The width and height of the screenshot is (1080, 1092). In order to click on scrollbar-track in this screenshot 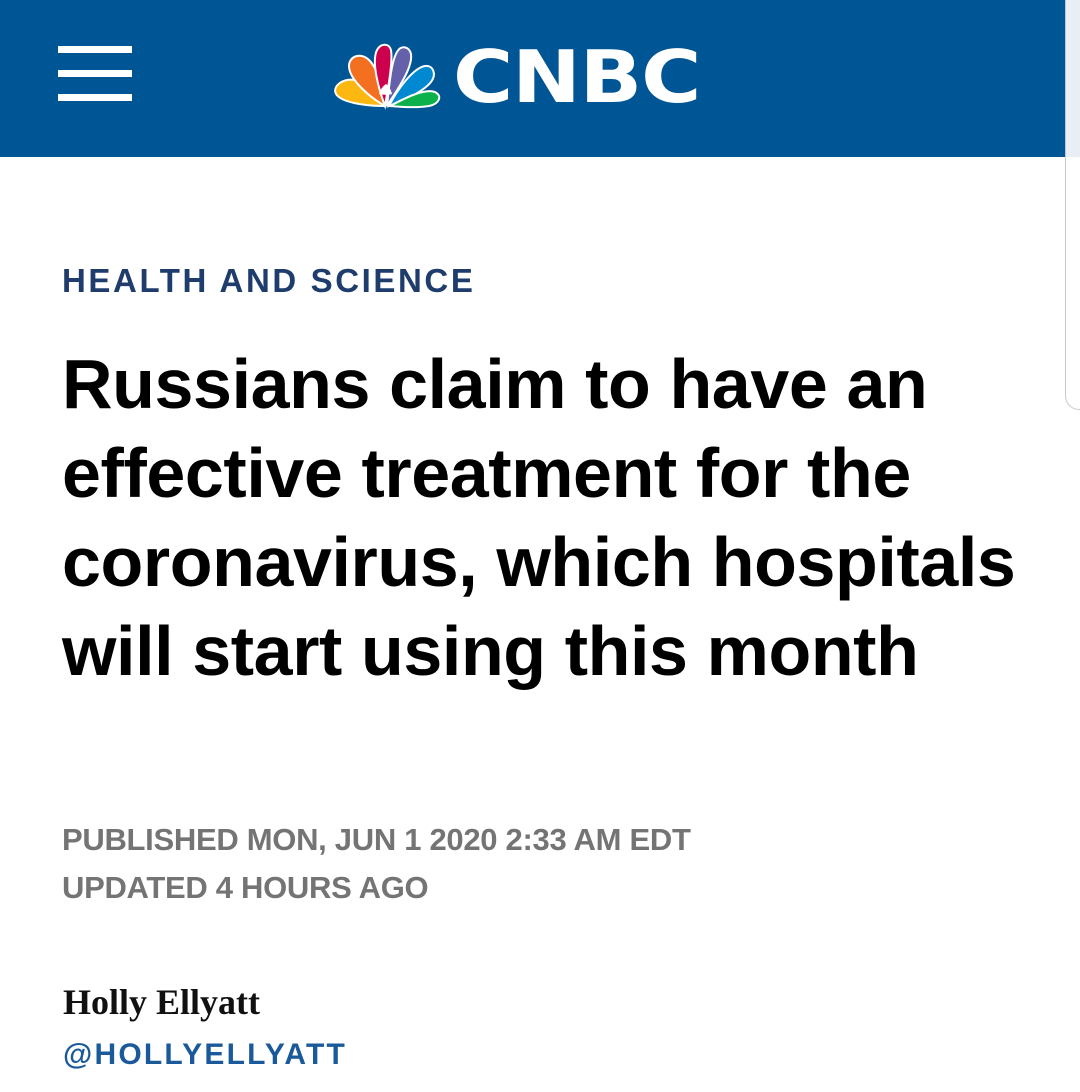, I will do `click(1072, 78)`.